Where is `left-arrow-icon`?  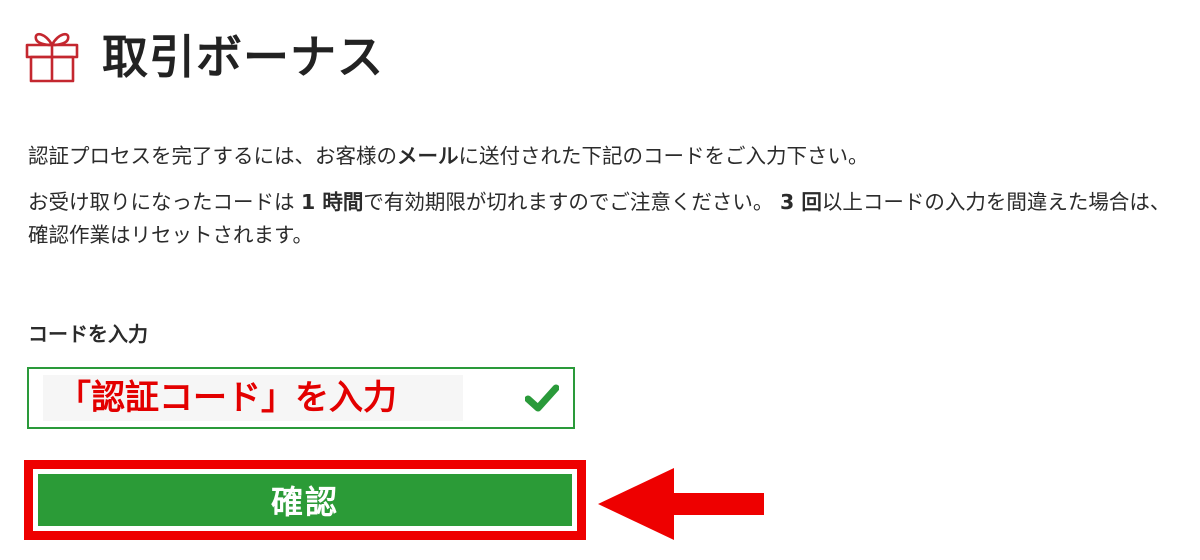 left-arrow-icon is located at coordinates (681, 504).